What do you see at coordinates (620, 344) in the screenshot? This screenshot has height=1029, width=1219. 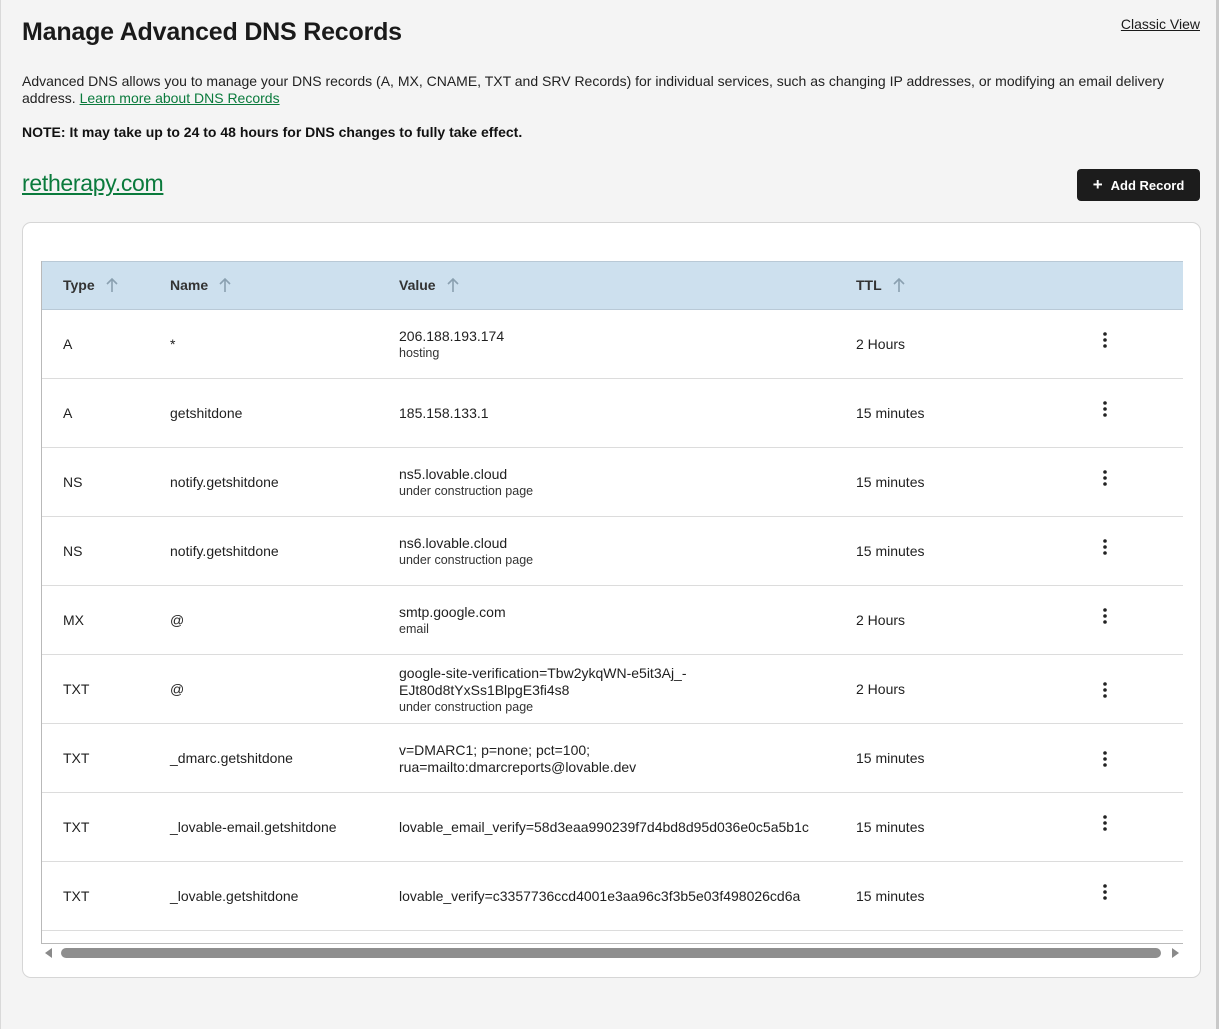 I see `cell-value: 206.188.193.174 hosting` at bounding box center [620, 344].